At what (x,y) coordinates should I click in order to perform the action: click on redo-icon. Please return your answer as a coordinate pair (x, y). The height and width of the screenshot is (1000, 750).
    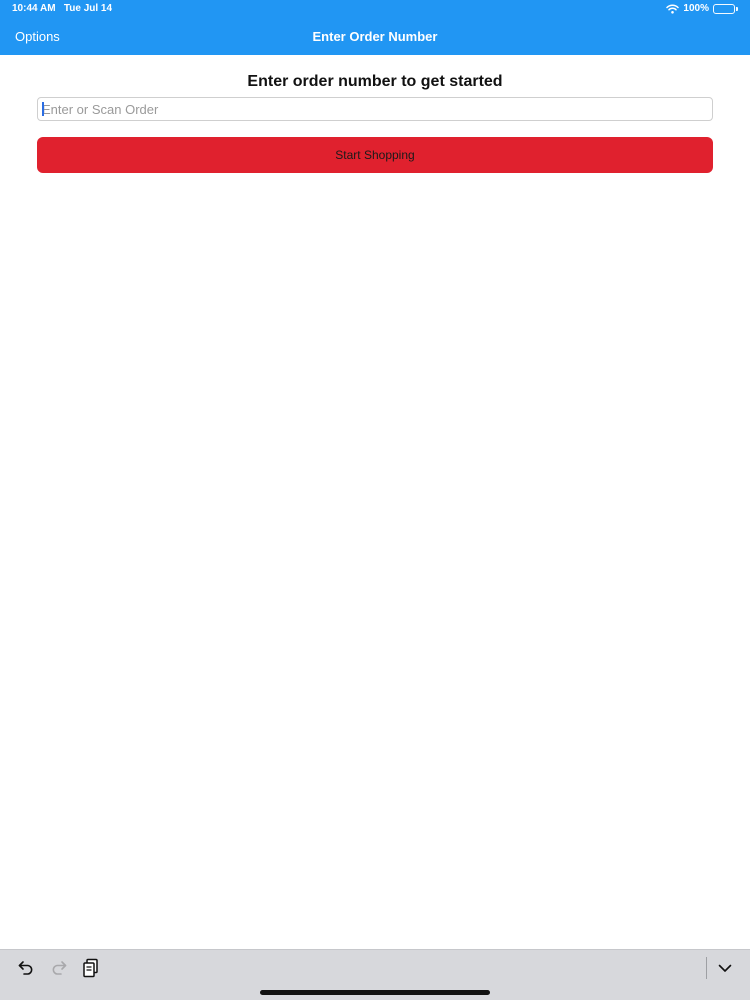
    Looking at the image, I should click on (59, 968).